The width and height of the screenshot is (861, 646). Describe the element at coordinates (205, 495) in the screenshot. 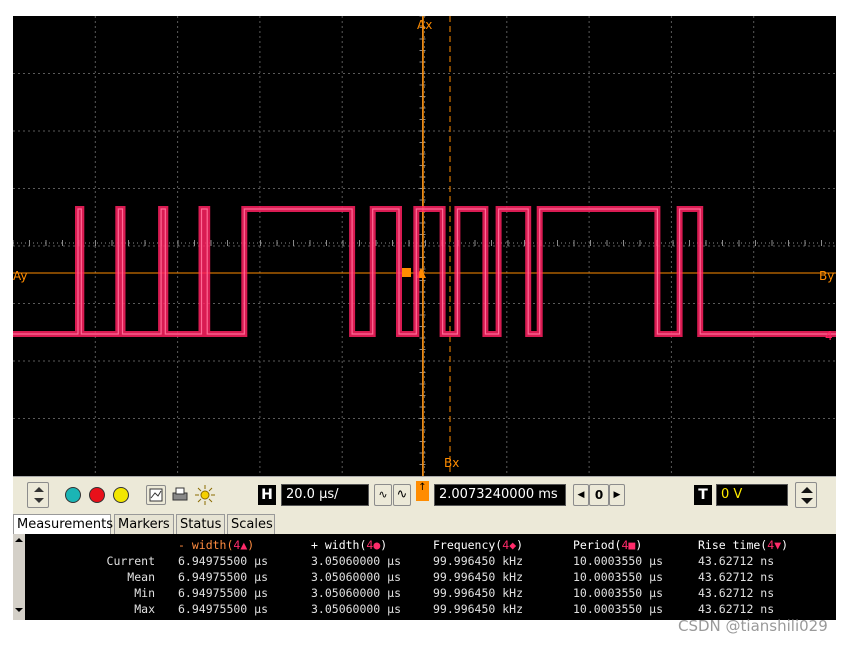

I see `brightness-icon` at that location.